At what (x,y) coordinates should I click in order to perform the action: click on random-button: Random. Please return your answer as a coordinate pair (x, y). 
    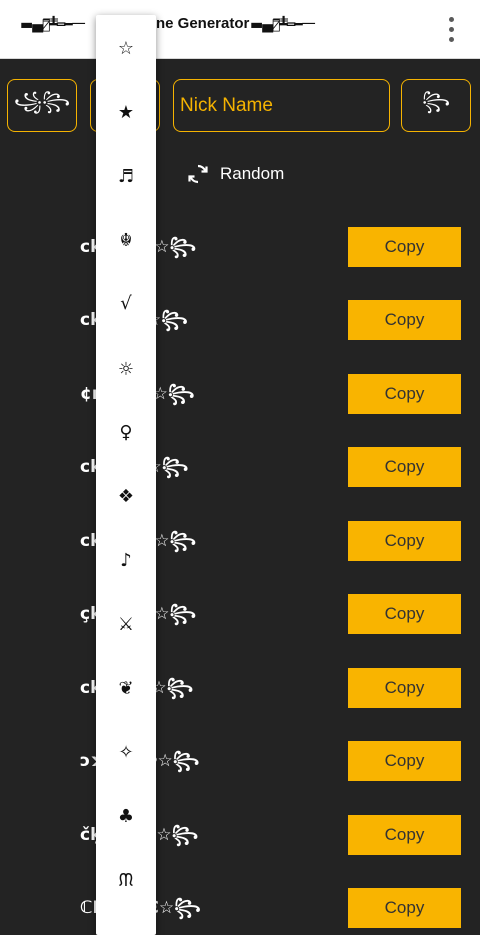
    Looking at the image, I should click on (235, 174).